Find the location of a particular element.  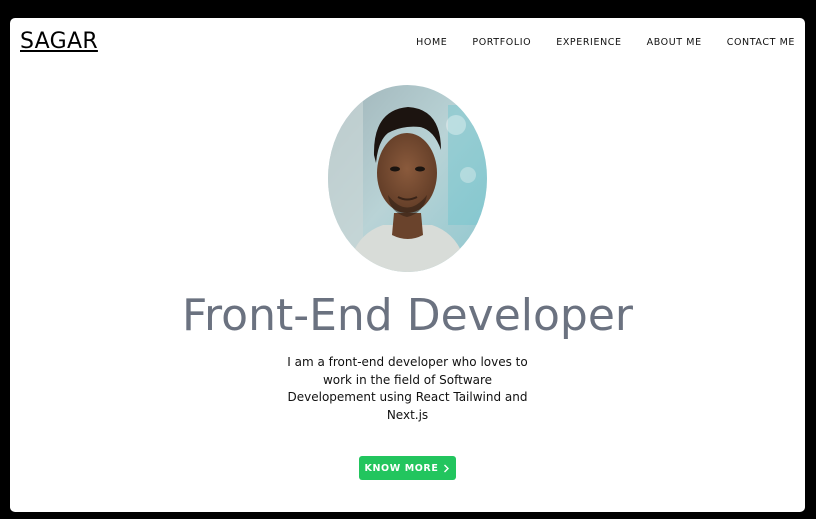

nav-contact-me: CONTACT ME is located at coordinates (761, 42).